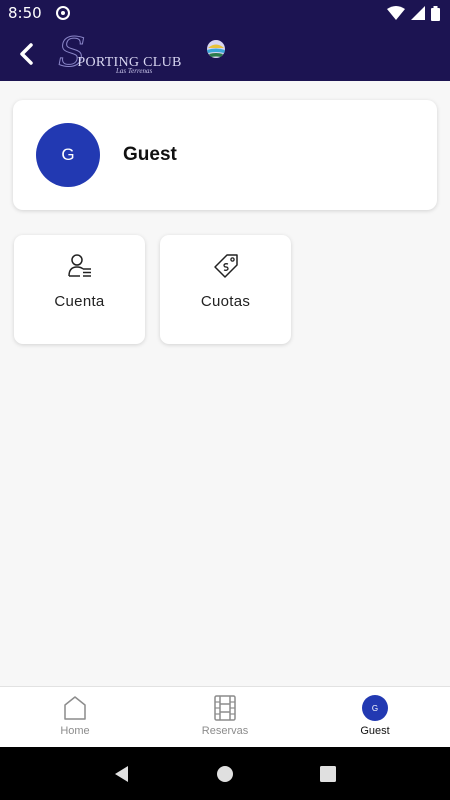 The width and height of the screenshot is (450, 800). Describe the element at coordinates (225, 731) in the screenshot. I see `nav-label: Reservas` at that location.